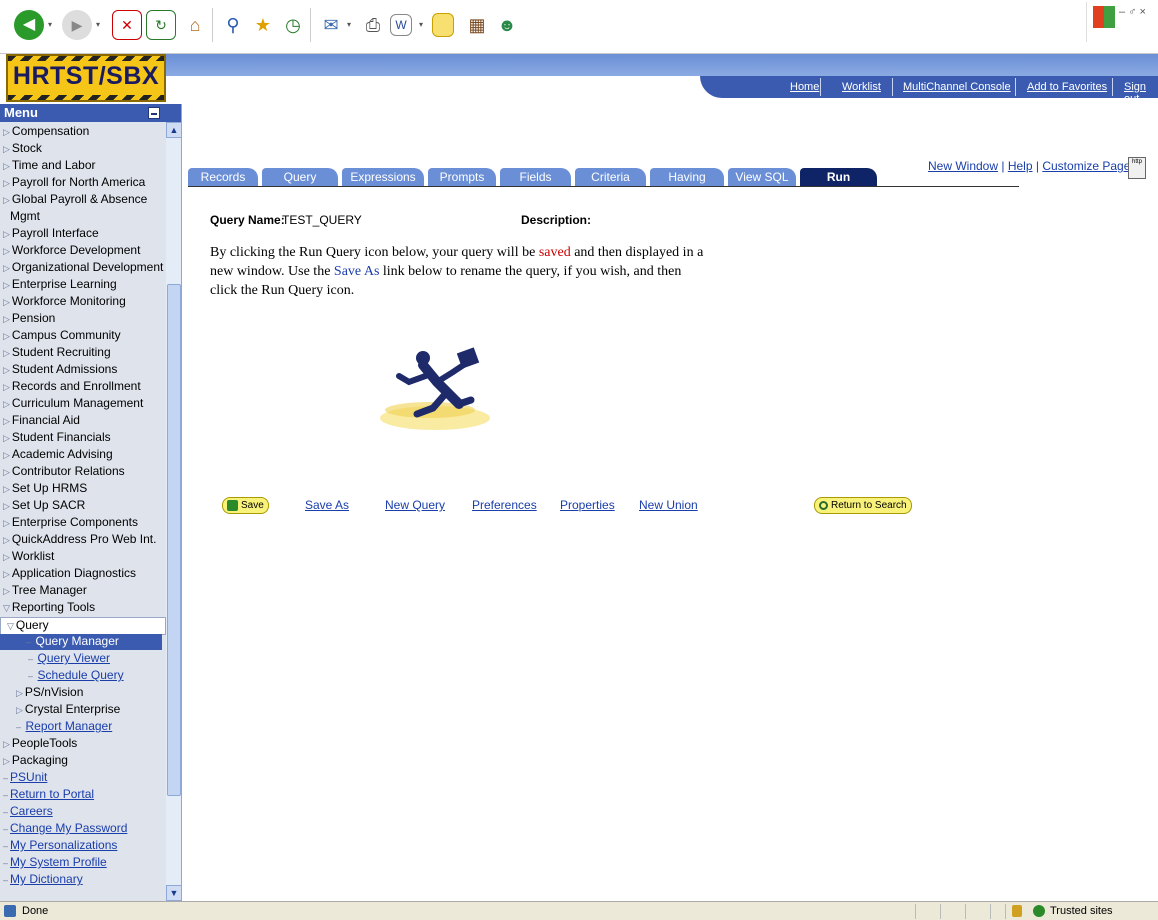  I want to click on customize-page-link: Customize Page, so click(1086, 166).